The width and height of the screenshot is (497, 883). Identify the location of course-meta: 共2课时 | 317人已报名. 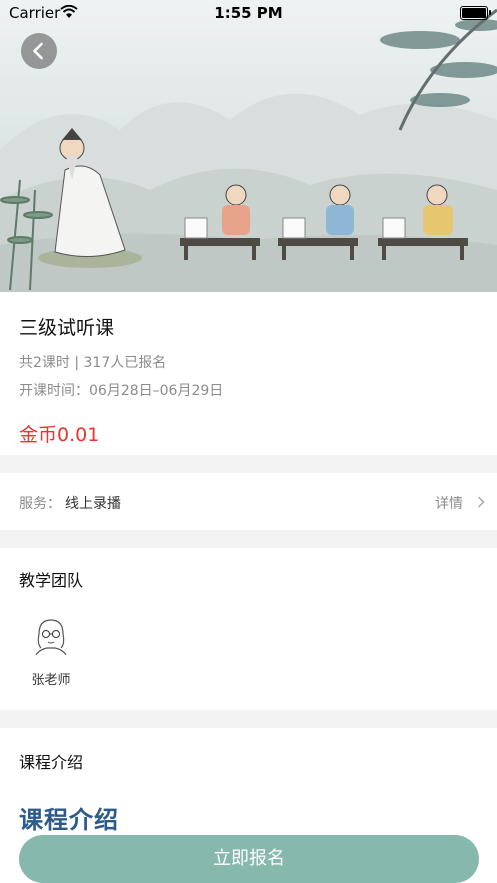
(93, 363).